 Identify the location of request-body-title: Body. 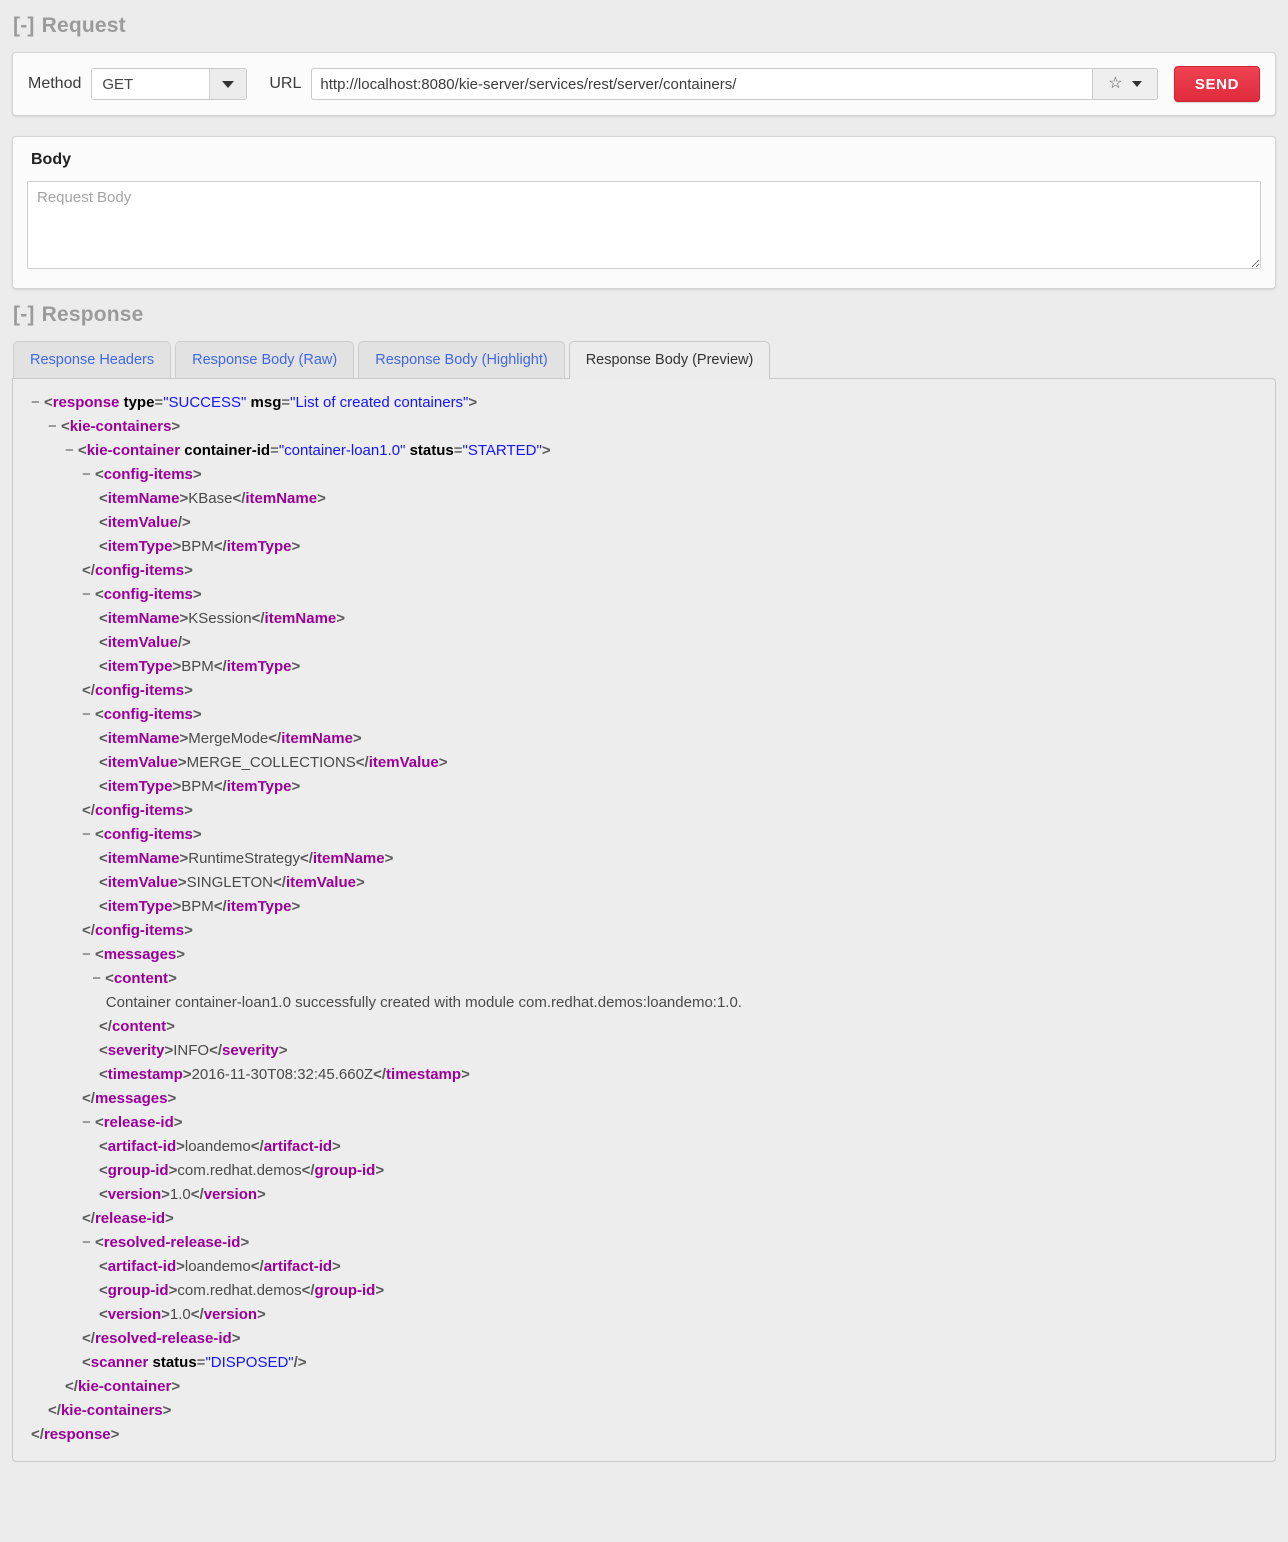
(51, 159).